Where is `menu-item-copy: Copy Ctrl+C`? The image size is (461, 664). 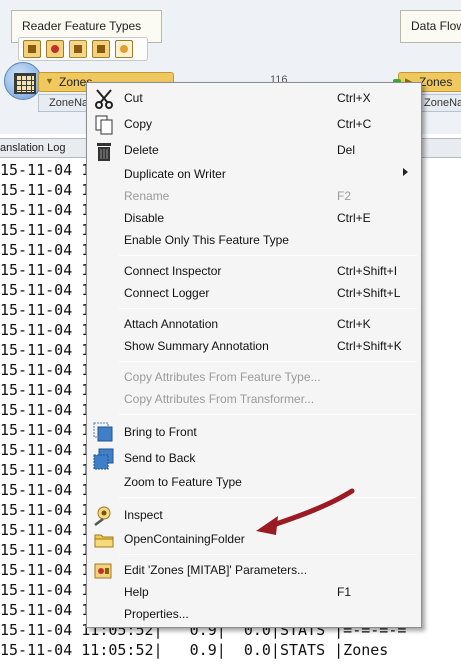
menu-item-copy: Copy Ctrl+C is located at coordinates (254, 124).